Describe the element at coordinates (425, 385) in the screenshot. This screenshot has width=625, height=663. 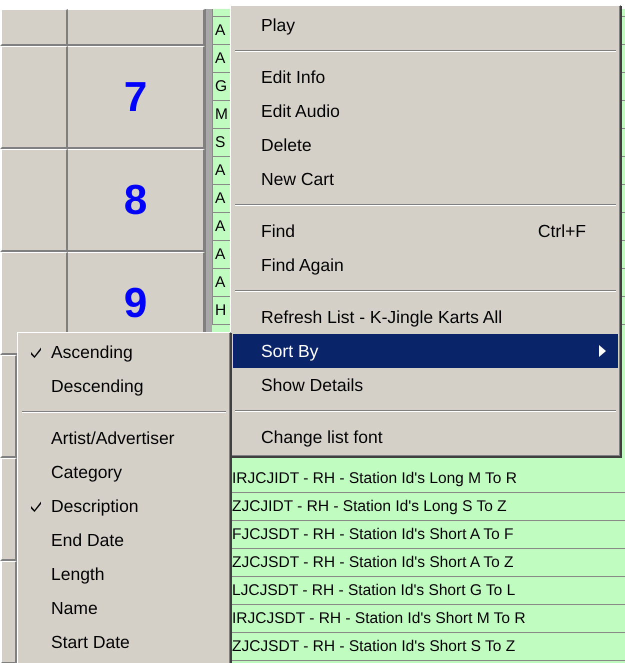
I see `menu-item: Show Details` at that location.